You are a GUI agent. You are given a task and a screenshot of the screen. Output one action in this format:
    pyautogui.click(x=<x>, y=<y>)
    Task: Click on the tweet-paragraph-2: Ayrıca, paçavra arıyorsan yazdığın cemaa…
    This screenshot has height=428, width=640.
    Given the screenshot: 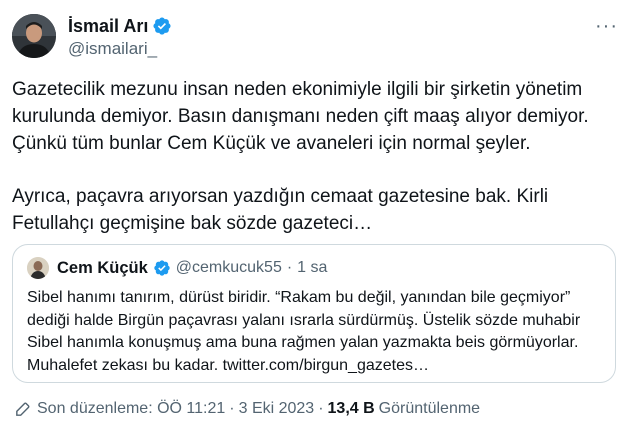 What is the action you would take?
    pyautogui.click(x=280, y=210)
    